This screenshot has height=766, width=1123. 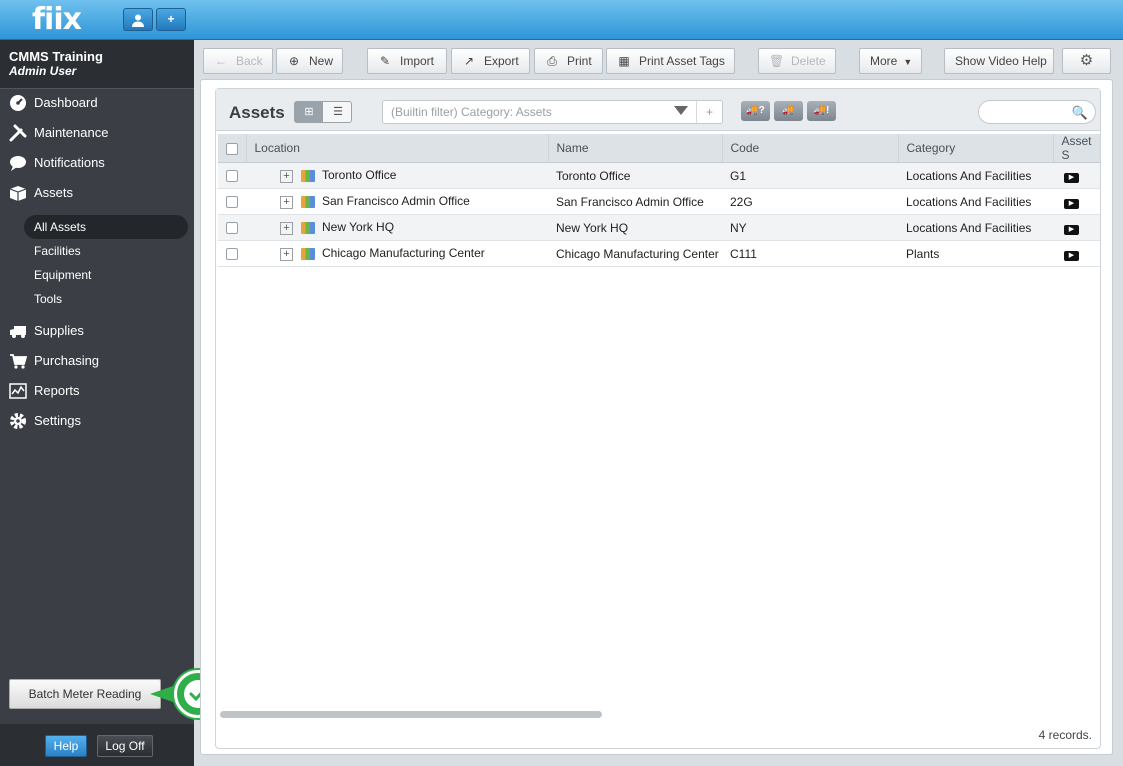 I want to click on filter-value: (Builtin filter) Category: Assets, so click(x=471, y=112).